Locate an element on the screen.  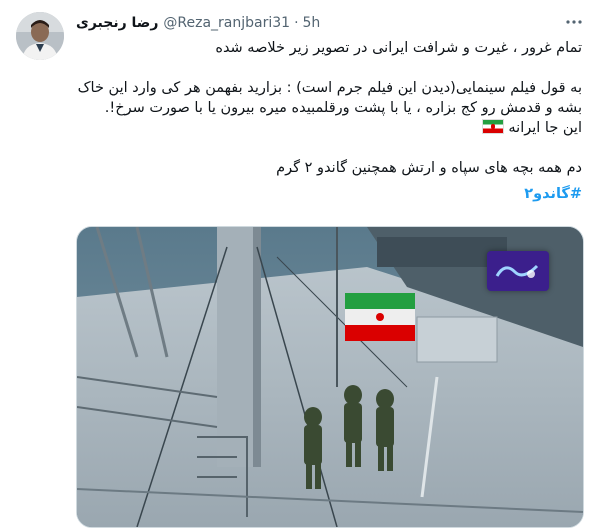
avatar-photo is located at coordinates (40, 36).